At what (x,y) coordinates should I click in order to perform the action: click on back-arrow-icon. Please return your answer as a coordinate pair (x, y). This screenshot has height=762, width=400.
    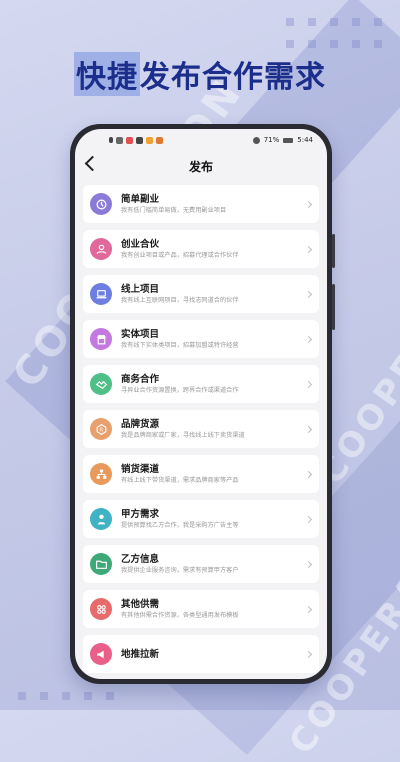
    Looking at the image, I should click on (92, 163).